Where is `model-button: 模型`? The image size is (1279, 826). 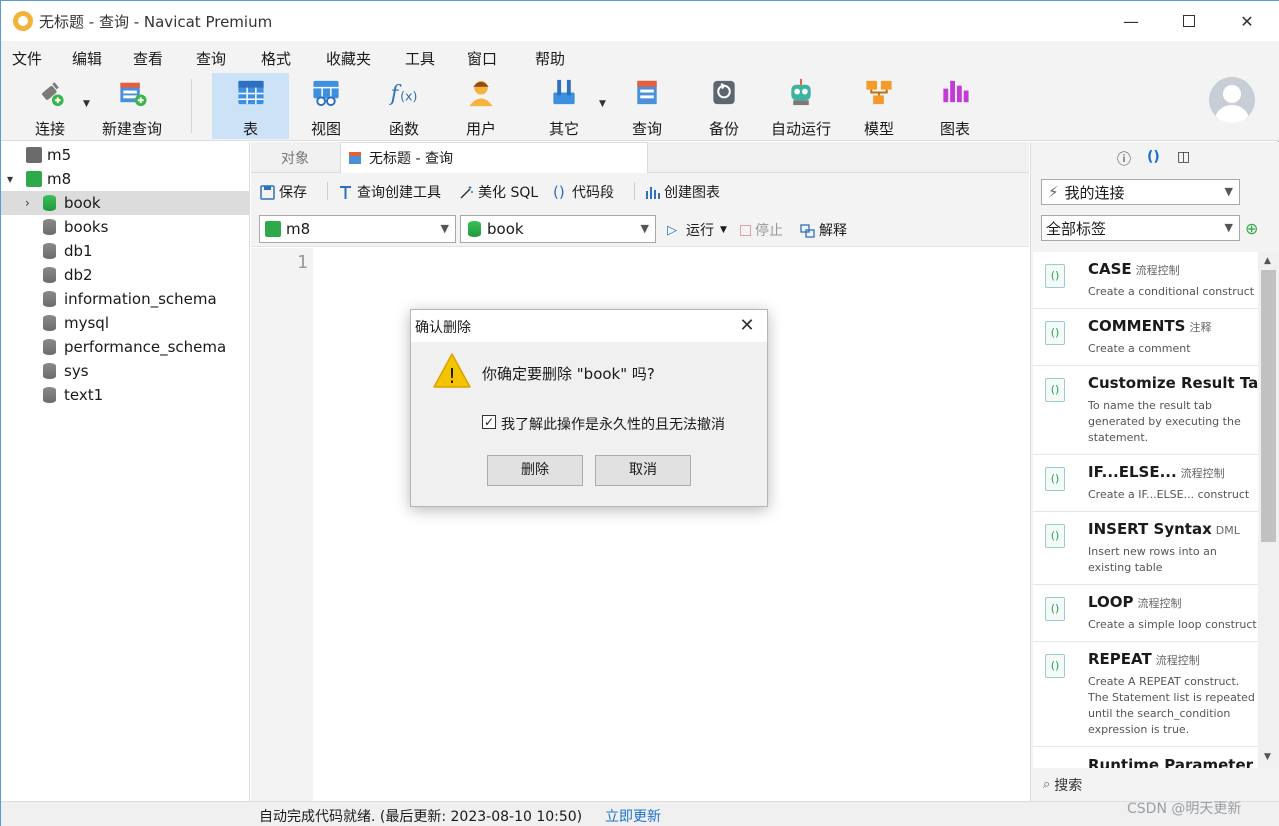
model-button: 模型 is located at coordinates (879, 106).